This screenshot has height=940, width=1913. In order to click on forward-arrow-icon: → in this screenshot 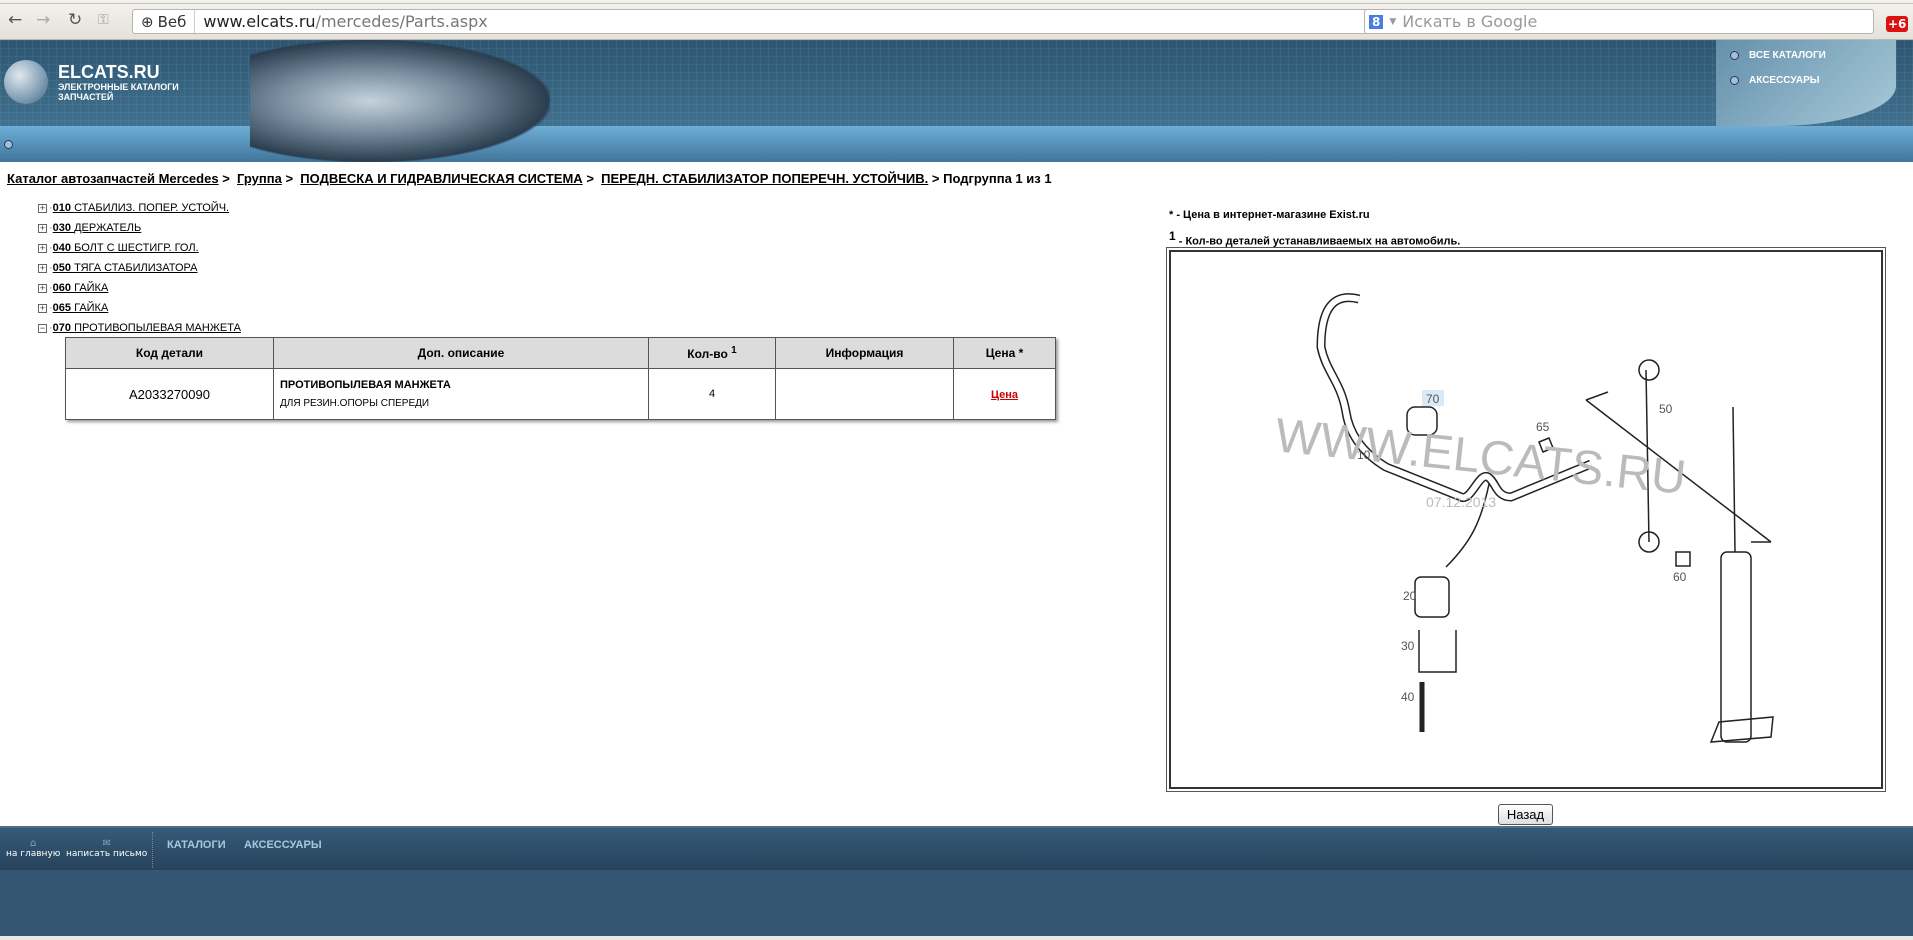, I will do `click(43, 20)`.